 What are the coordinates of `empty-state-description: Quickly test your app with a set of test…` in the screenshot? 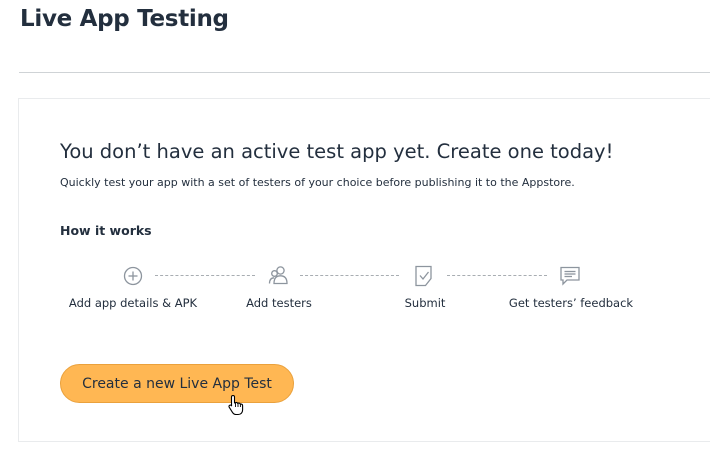 It's located at (317, 182).